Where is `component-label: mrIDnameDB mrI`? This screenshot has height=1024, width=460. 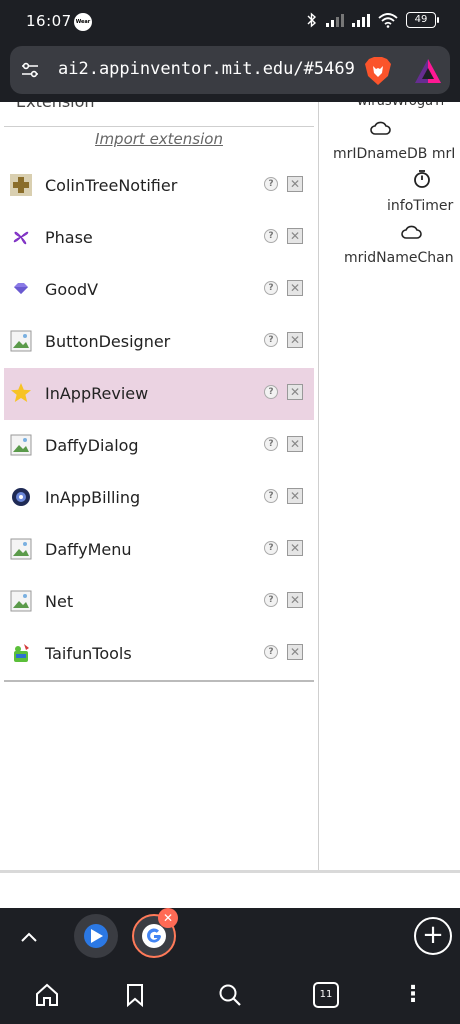 component-label: mrIDnameDB mrI is located at coordinates (394, 154).